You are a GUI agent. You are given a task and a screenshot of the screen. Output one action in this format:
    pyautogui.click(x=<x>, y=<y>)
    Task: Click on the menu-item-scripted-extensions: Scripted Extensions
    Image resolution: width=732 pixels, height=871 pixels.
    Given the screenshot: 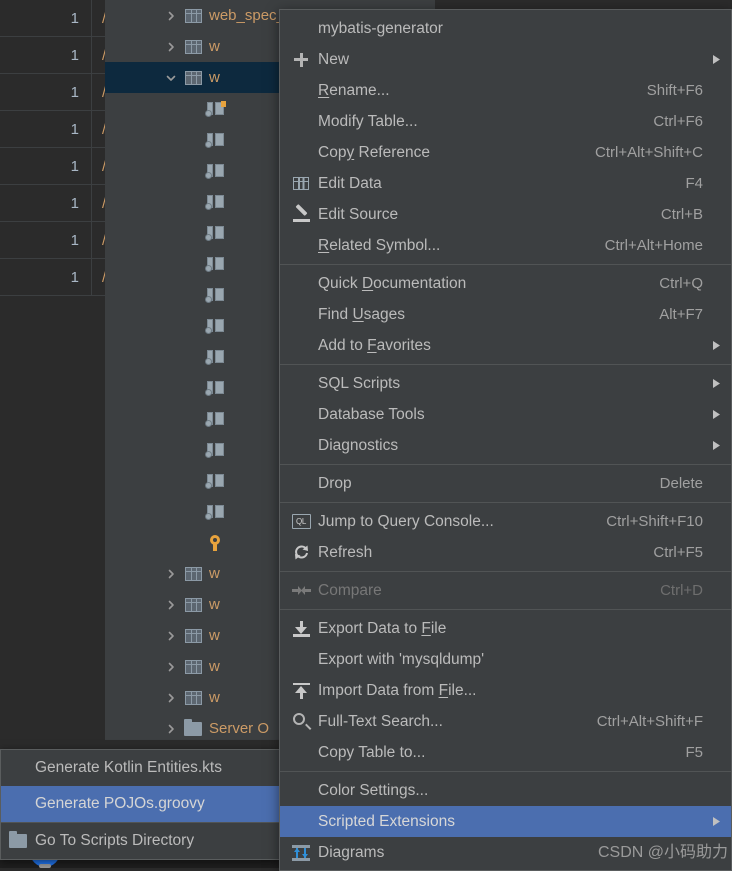 What is the action you would take?
    pyautogui.click(x=505, y=821)
    